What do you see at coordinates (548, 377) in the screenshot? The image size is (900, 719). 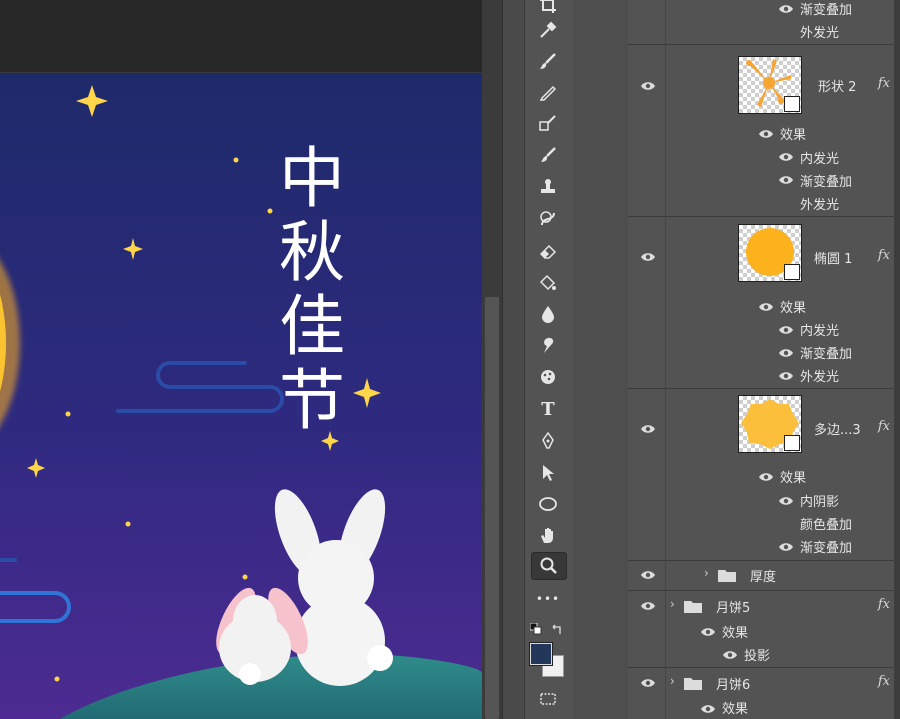 I see `sponge-icon` at bounding box center [548, 377].